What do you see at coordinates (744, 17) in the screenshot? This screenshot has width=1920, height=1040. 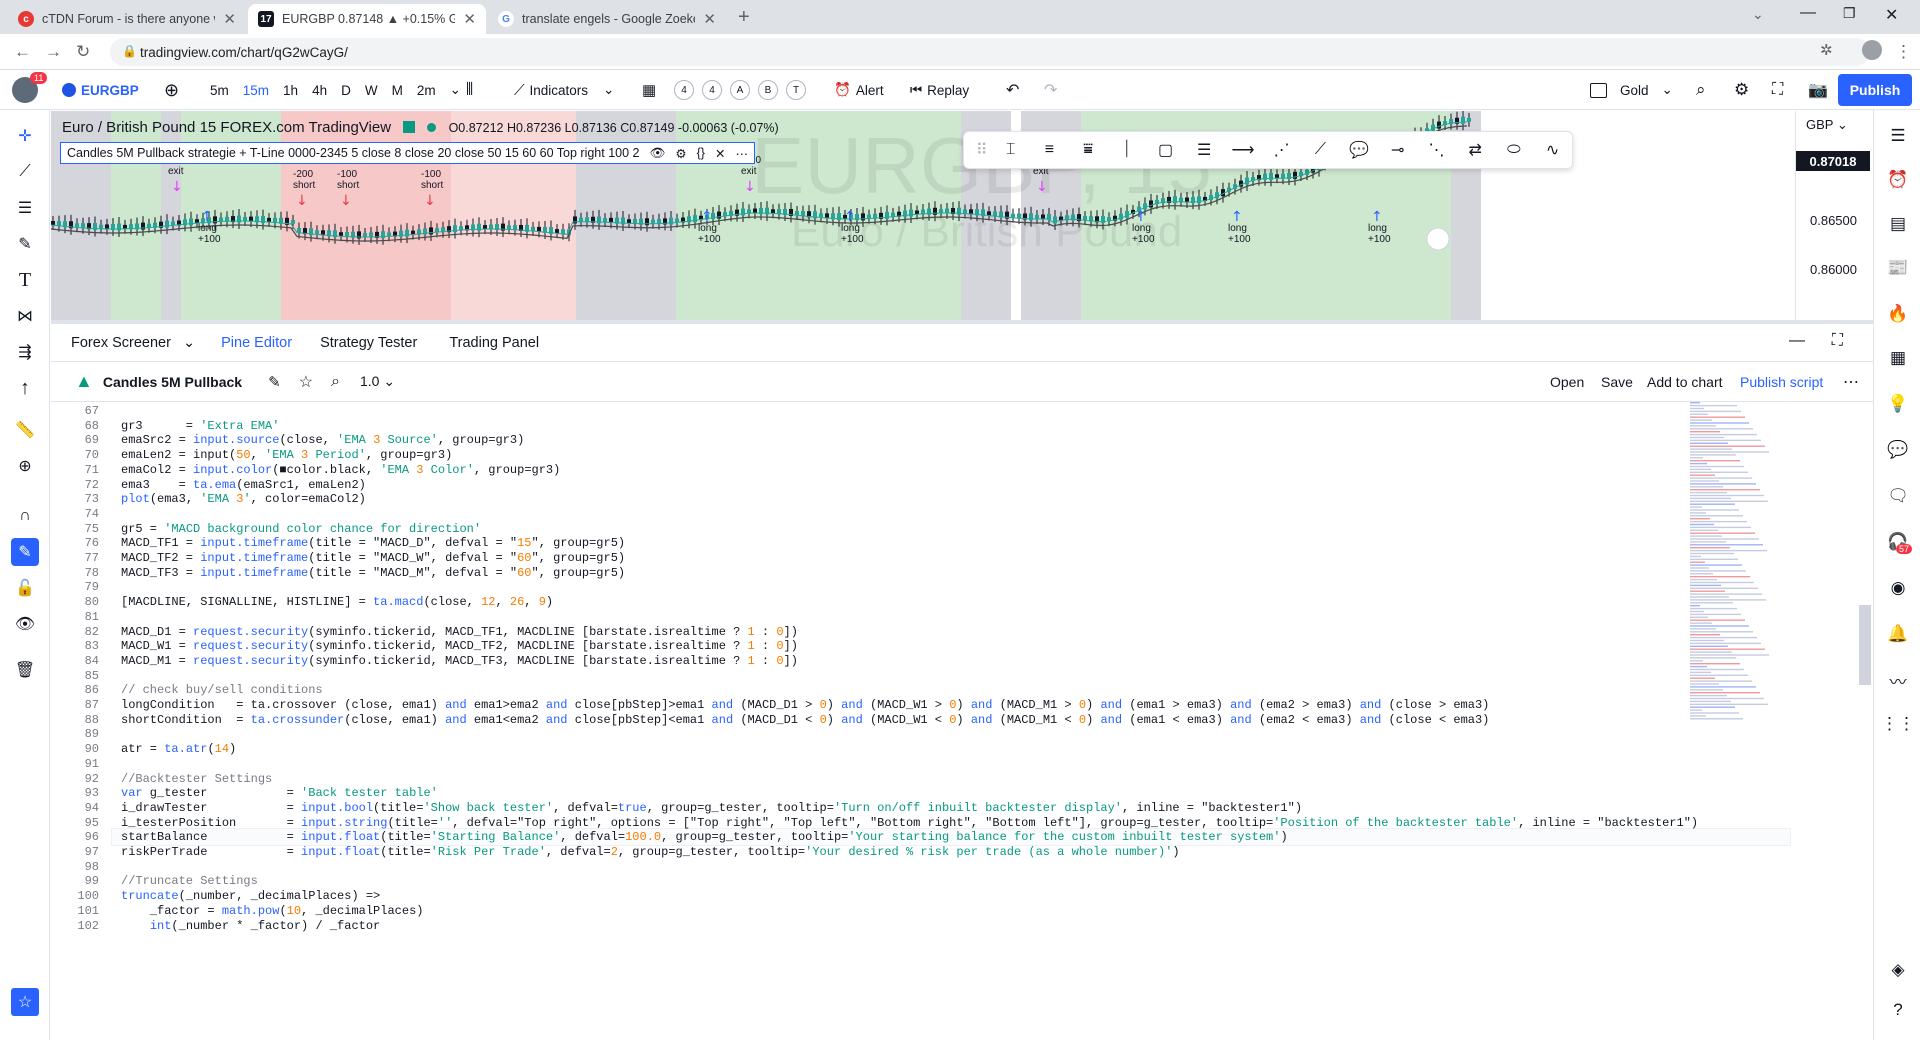 I see `new-tab-button: +` at bounding box center [744, 17].